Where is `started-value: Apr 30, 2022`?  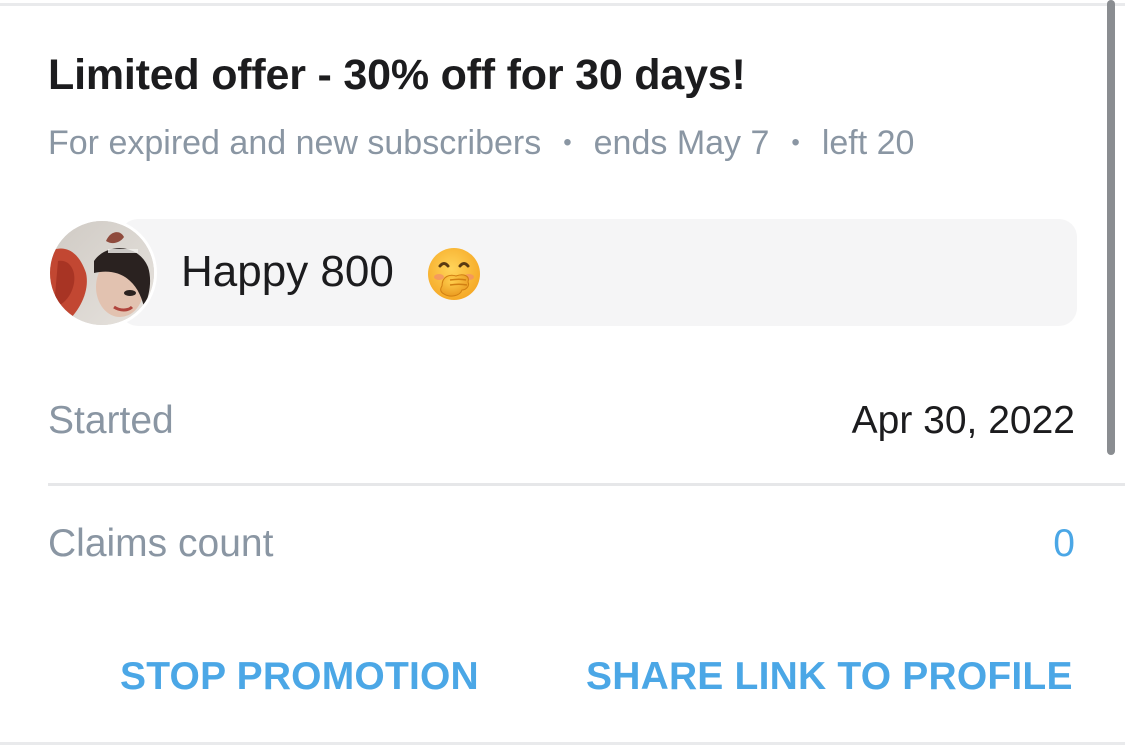
started-value: Apr 30, 2022 is located at coordinates (963, 420).